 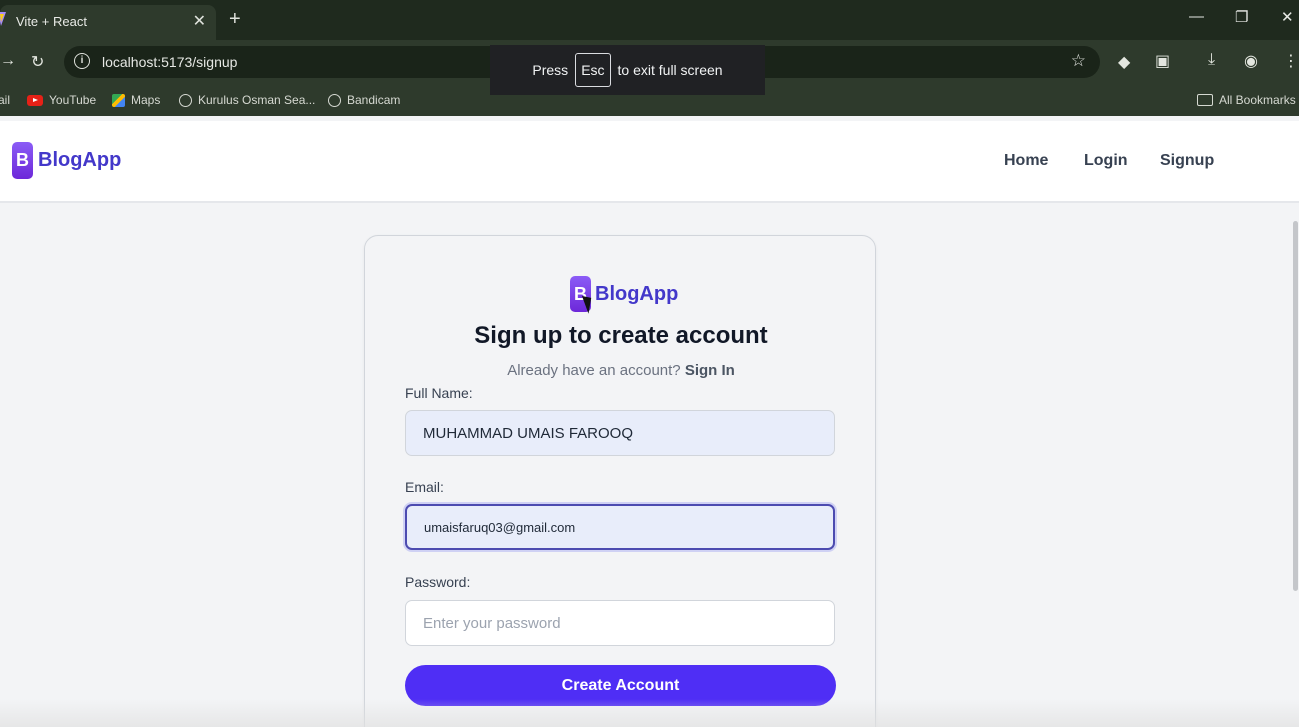 I want to click on nav-signup-link: Signup, so click(x=1187, y=161).